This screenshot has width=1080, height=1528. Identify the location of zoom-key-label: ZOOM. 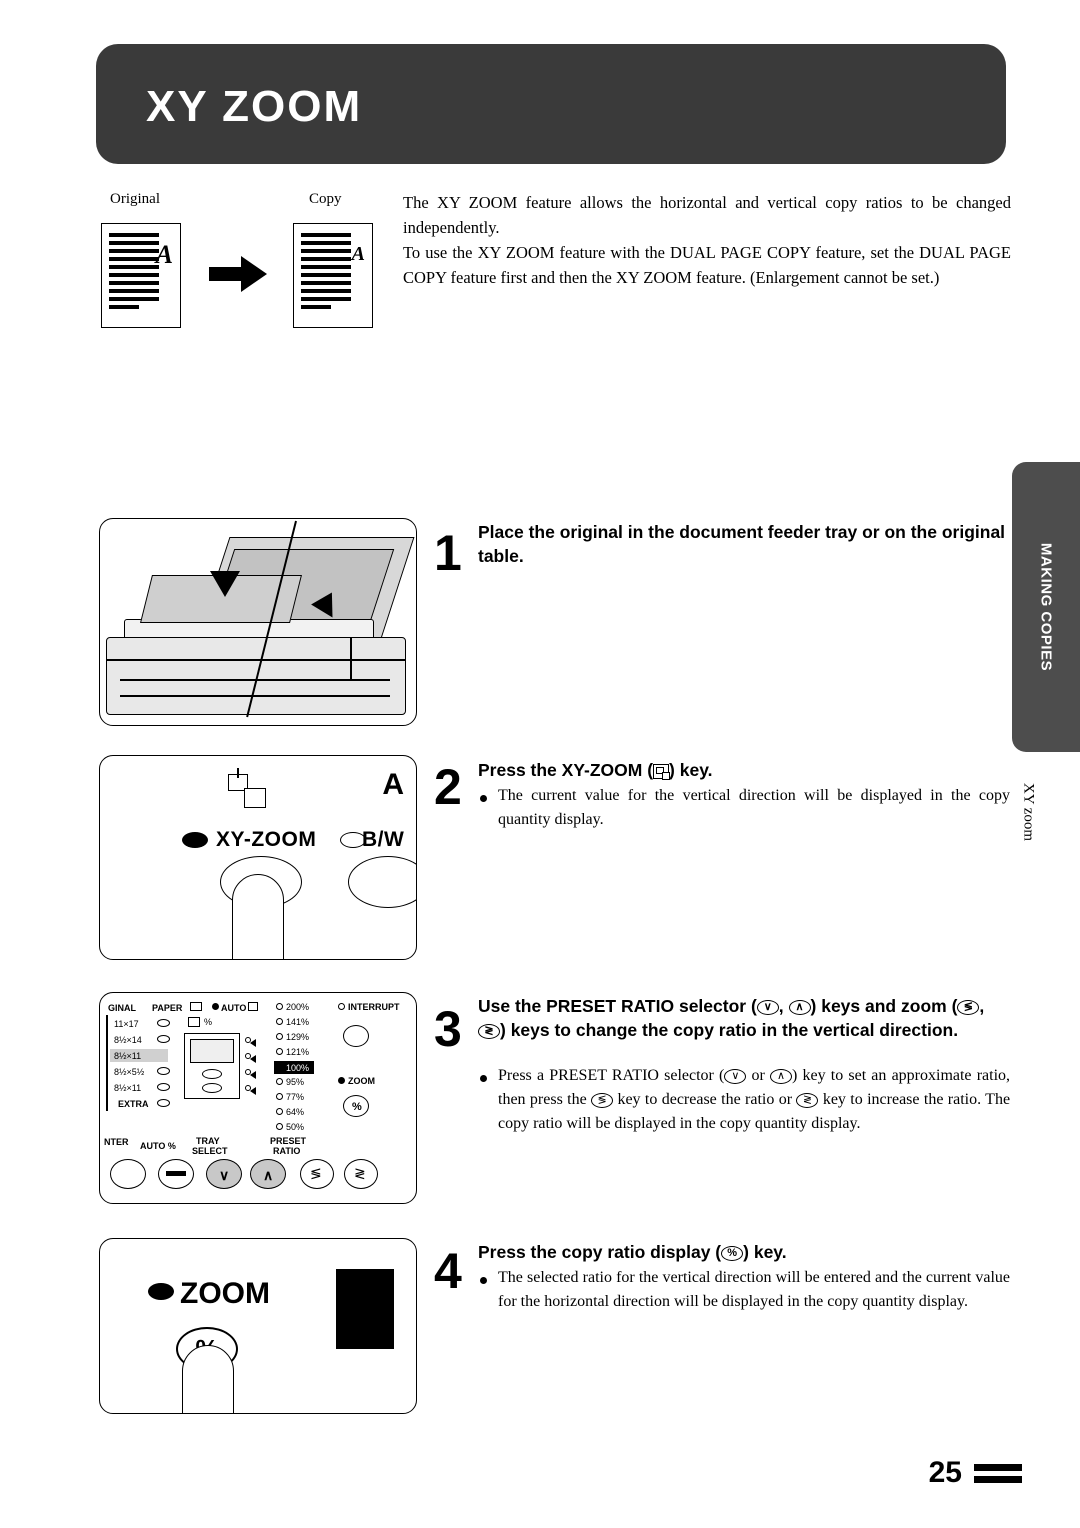
(225, 1293).